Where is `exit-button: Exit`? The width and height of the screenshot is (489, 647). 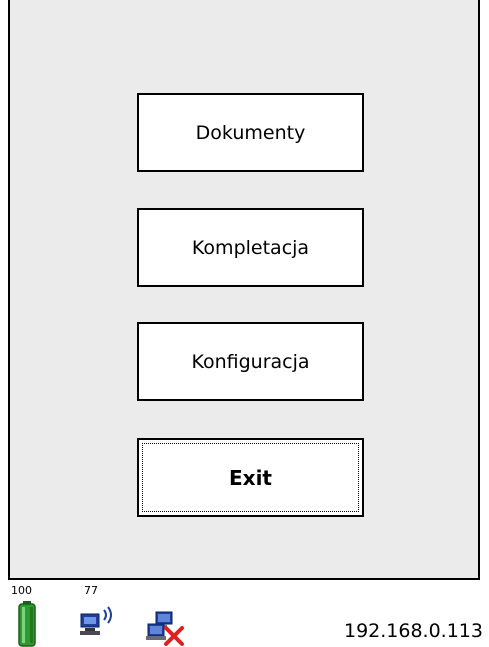
exit-button: Exit is located at coordinates (250, 477).